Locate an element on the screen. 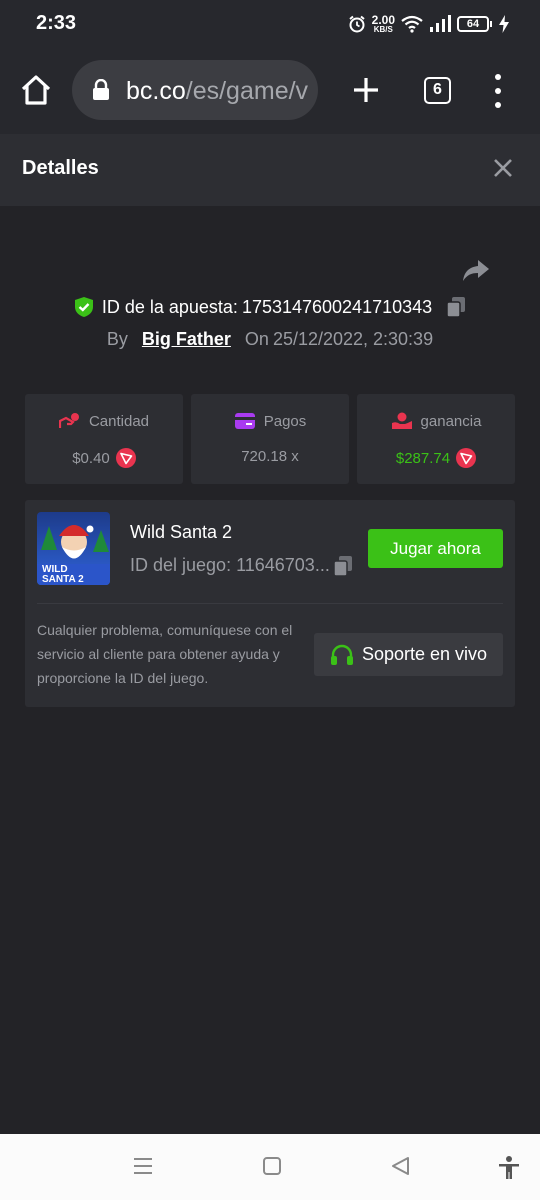  thumb-title: WILD SANTA 2 is located at coordinates (63, 575).